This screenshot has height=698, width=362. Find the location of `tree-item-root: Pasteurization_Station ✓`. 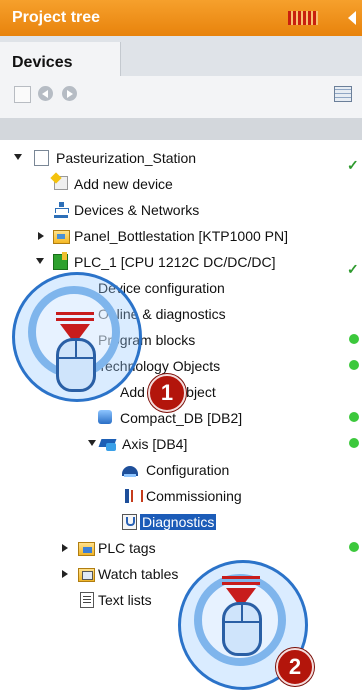

tree-item-root: Pasteurization_Station ✓ is located at coordinates (181, 159).